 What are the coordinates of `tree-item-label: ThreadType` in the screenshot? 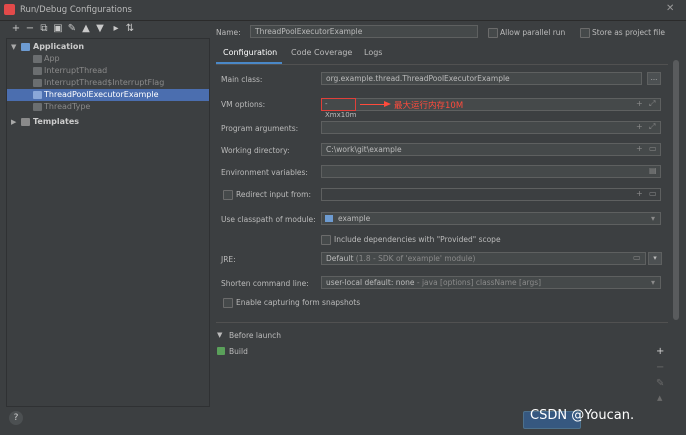 It's located at (67, 106).